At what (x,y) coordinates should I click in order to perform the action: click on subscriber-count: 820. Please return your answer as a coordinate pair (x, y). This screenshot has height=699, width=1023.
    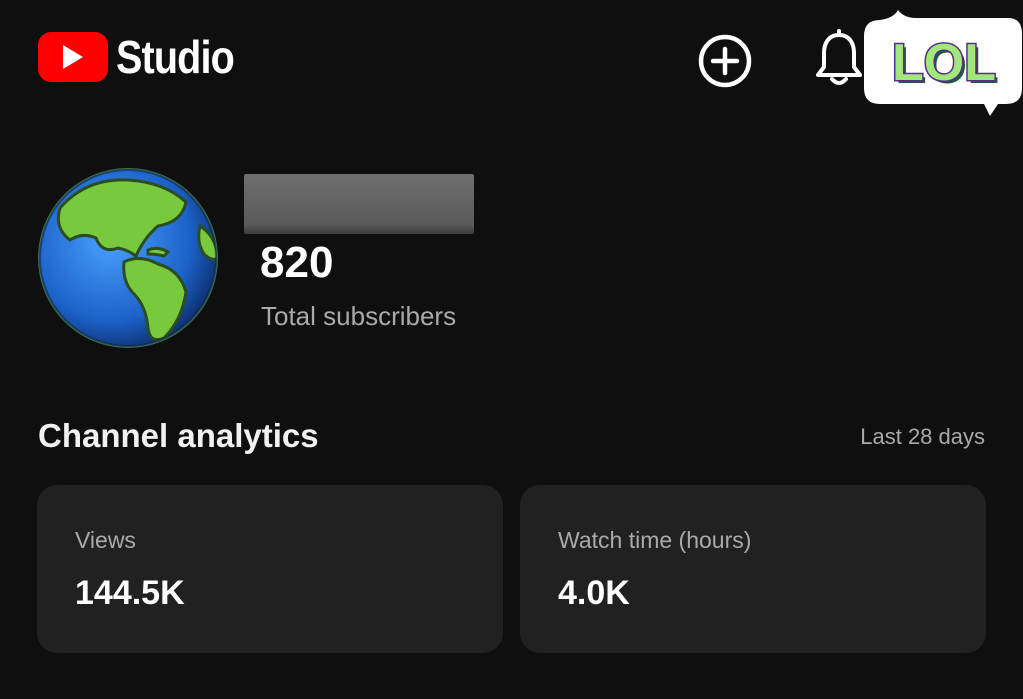
    Looking at the image, I should click on (297, 262).